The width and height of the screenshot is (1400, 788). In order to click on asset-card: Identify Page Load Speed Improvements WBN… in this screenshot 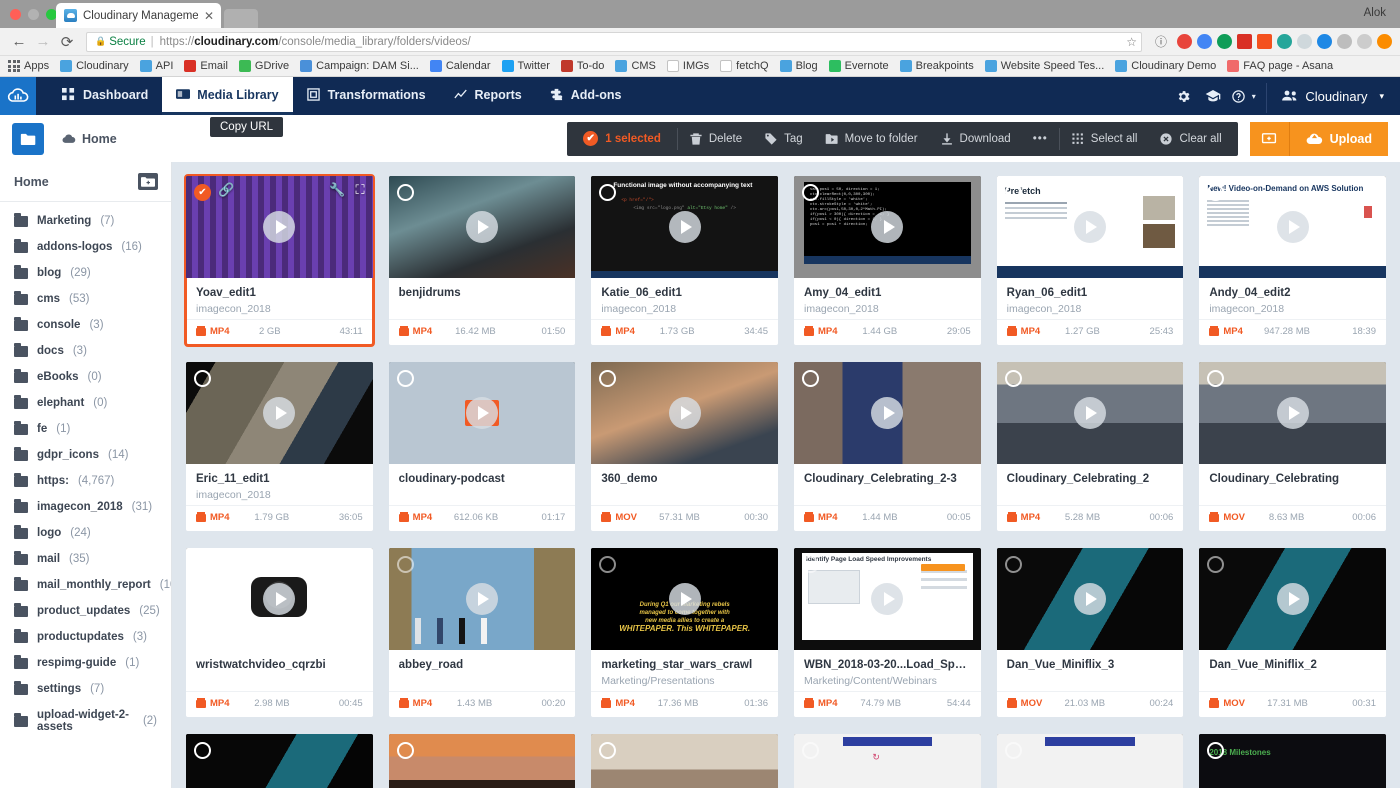, I will do `click(887, 632)`.